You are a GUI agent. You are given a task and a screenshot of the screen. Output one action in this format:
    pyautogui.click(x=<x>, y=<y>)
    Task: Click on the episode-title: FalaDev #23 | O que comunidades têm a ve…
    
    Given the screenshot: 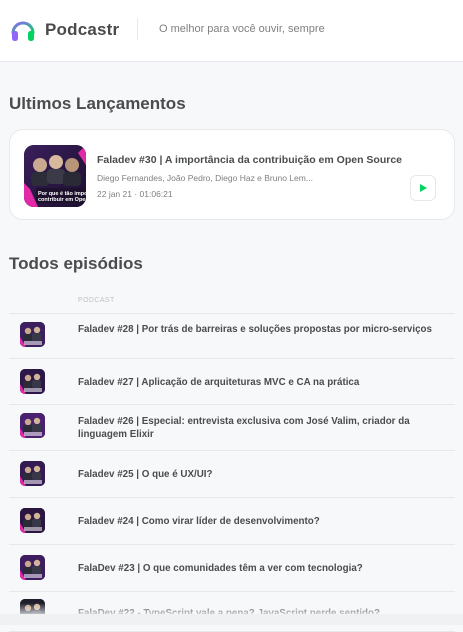 What is the action you would take?
    pyautogui.click(x=265, y=568)
    